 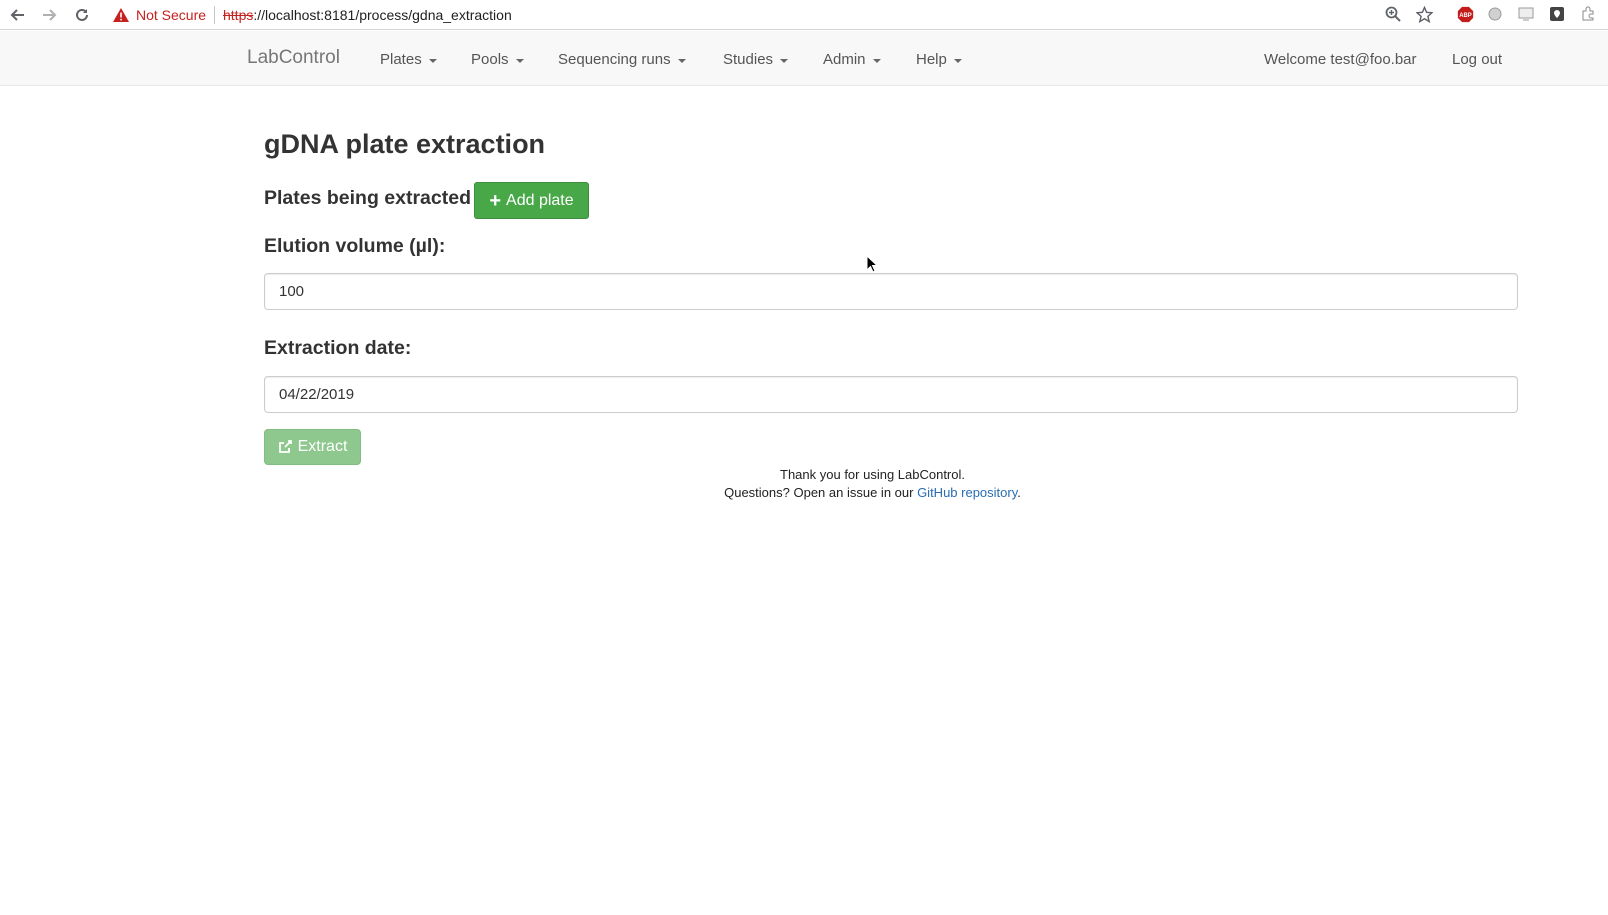 I want to click on extraction-date-label: Extraction date:, so click(x=338, y=348).